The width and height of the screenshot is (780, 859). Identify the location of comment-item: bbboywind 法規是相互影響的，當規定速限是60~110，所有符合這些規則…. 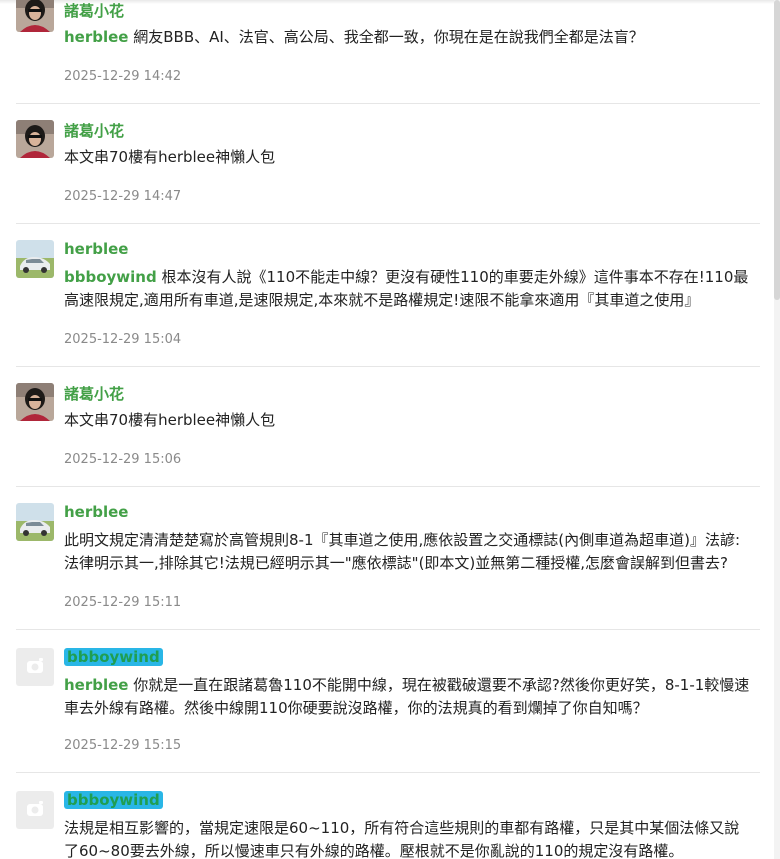
(388, 816).